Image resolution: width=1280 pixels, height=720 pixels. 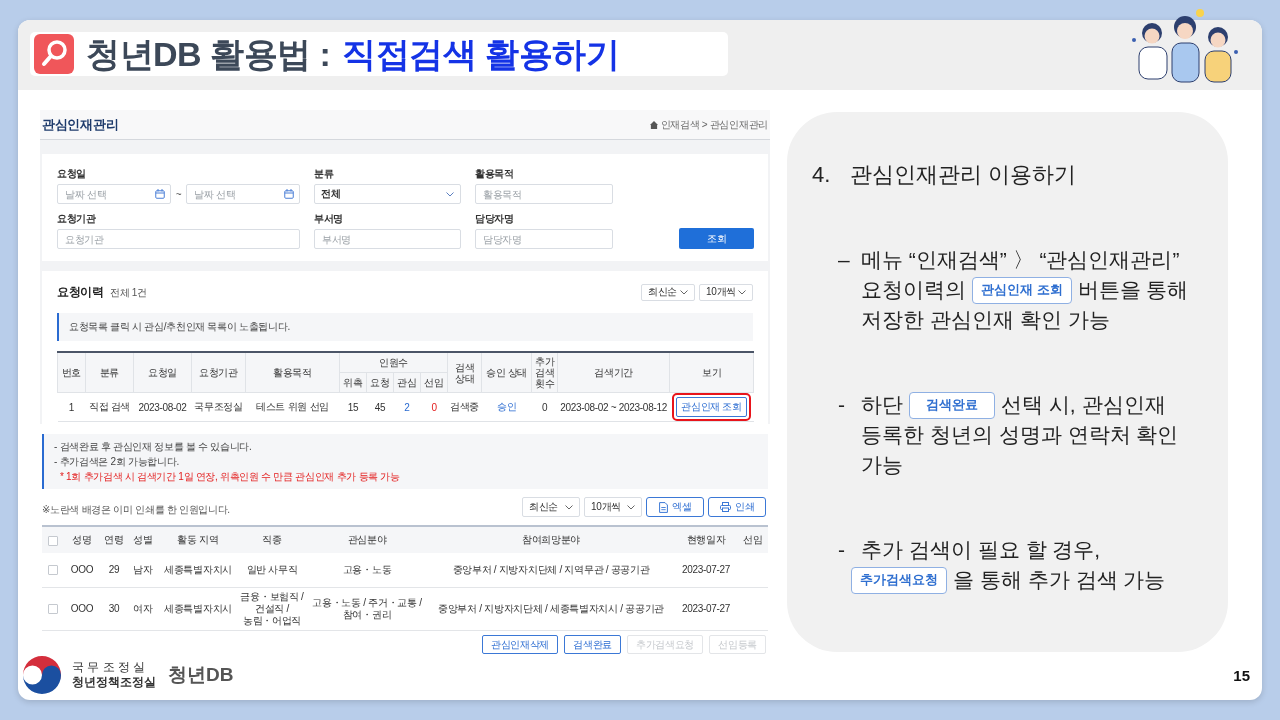 I want to click on table-cell: 고용・노동 / 주거・교통 / 참여・권리, so click(x=367, y=609).